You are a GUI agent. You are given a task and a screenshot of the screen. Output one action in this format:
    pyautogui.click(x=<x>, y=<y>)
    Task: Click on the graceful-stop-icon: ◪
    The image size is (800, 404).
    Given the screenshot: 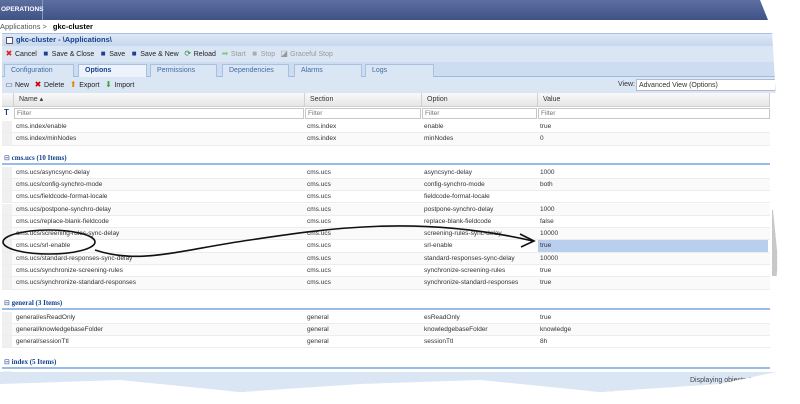 What is the action you would take?
    pyautogui.click(x=284, y=53)
    